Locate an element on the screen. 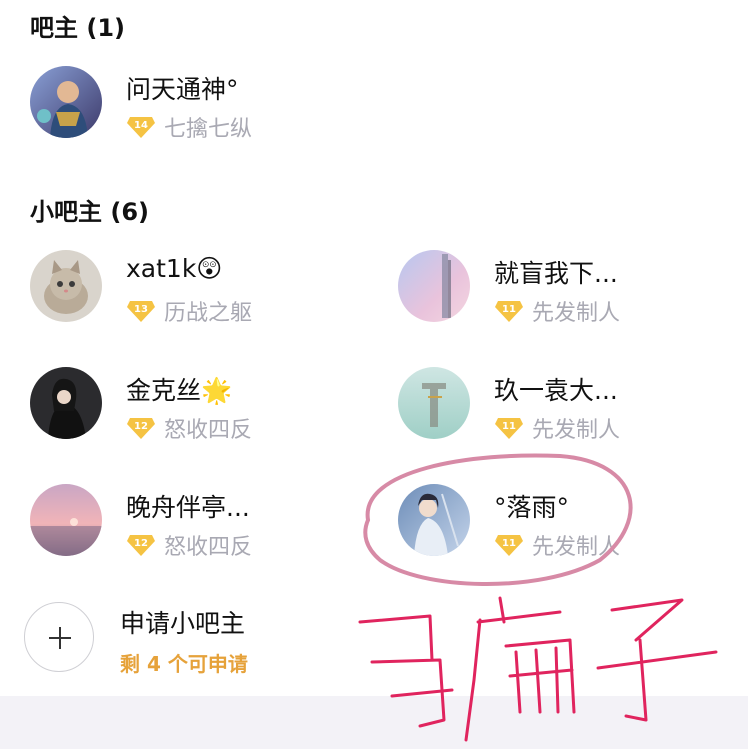  avatar-warrior-icon is located at coordinates (66, 102).